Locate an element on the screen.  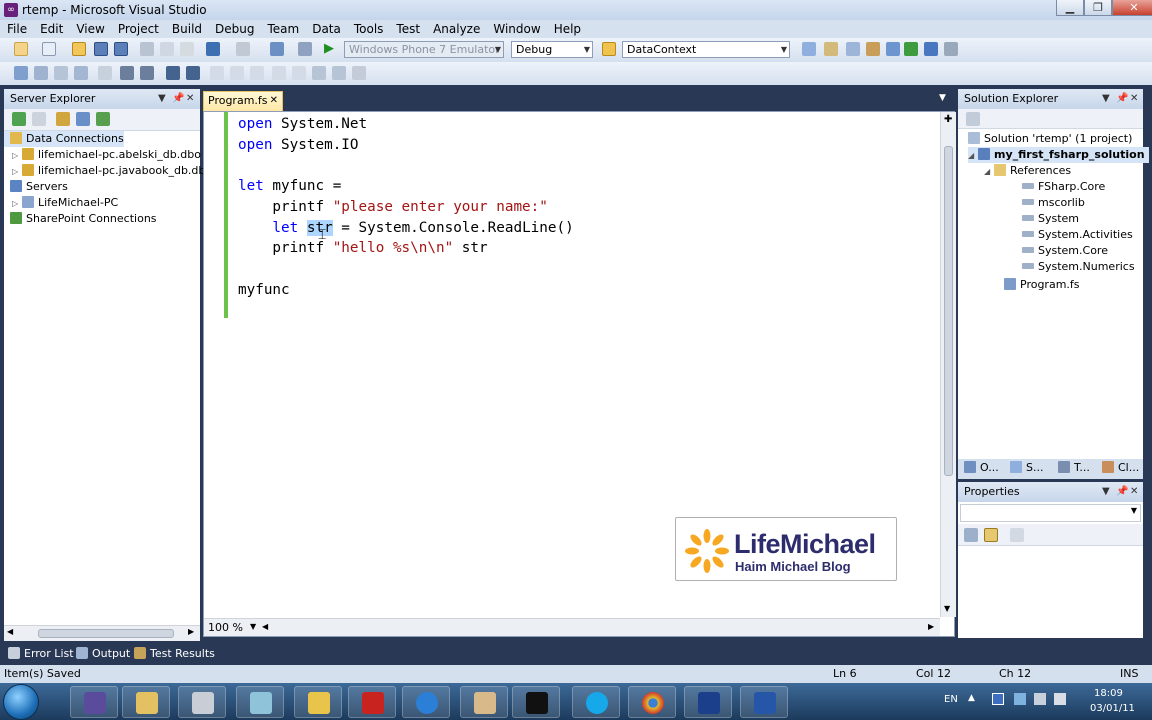
next-bookmark-folder-icon is located at coordinates (299, 73).